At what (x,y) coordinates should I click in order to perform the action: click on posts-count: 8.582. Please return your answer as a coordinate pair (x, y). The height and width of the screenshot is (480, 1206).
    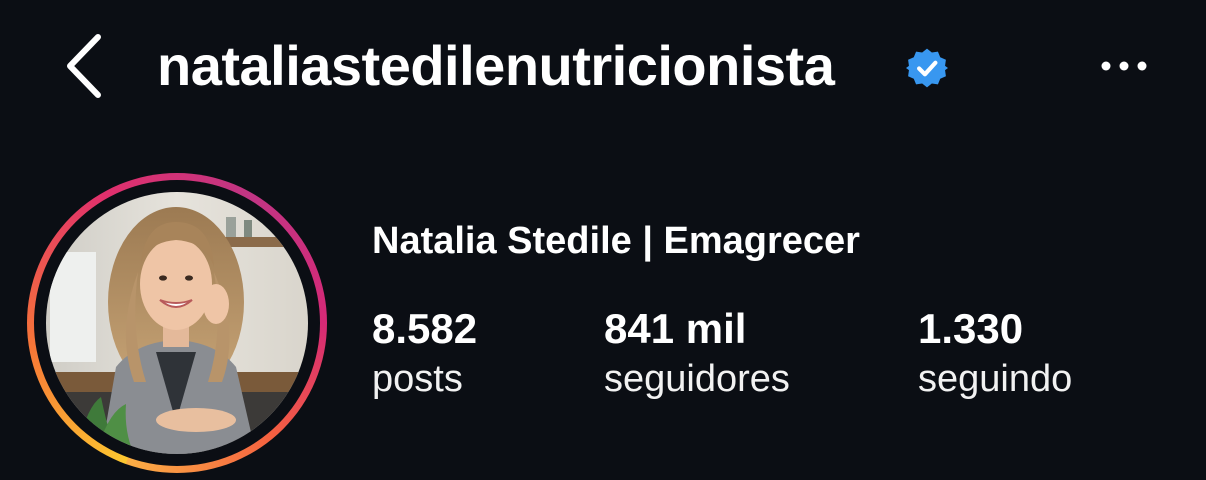
    Looking at the image, I should click on (425, 328).